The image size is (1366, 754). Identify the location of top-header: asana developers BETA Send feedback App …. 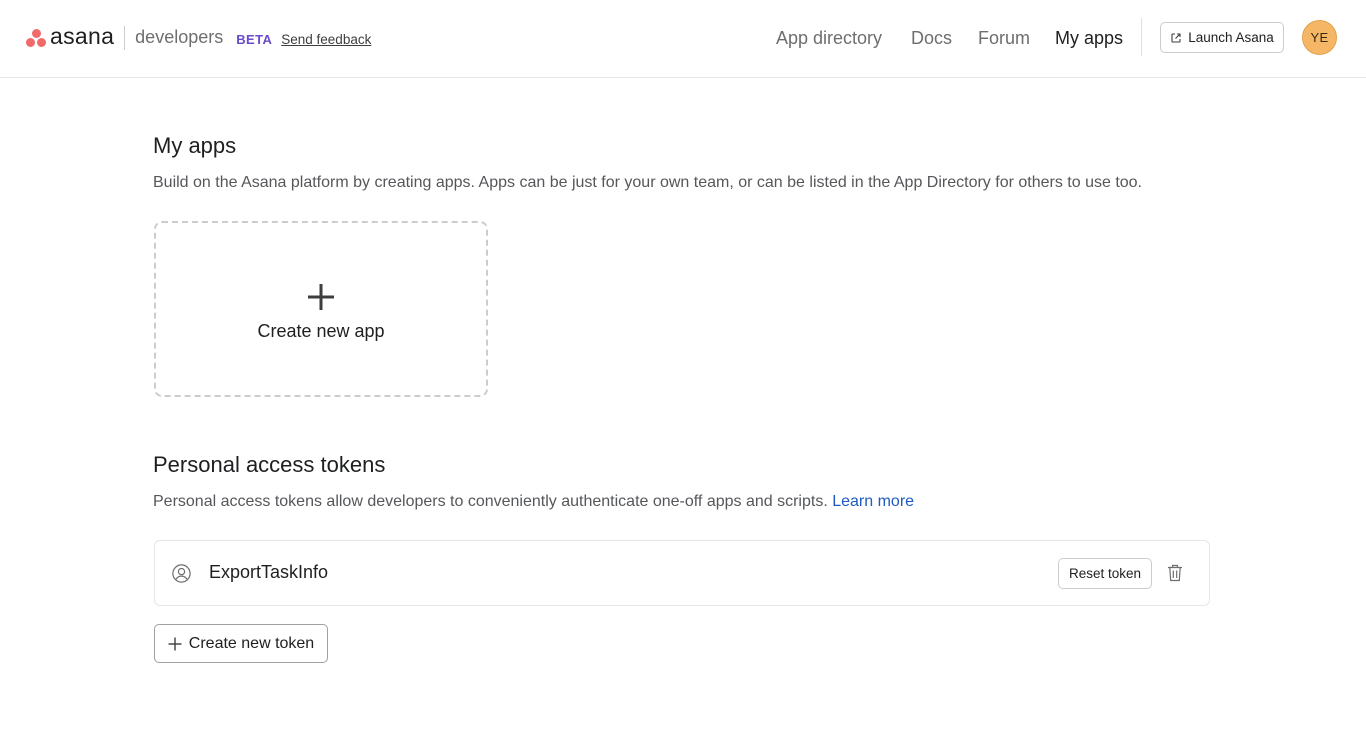
(683, 39).